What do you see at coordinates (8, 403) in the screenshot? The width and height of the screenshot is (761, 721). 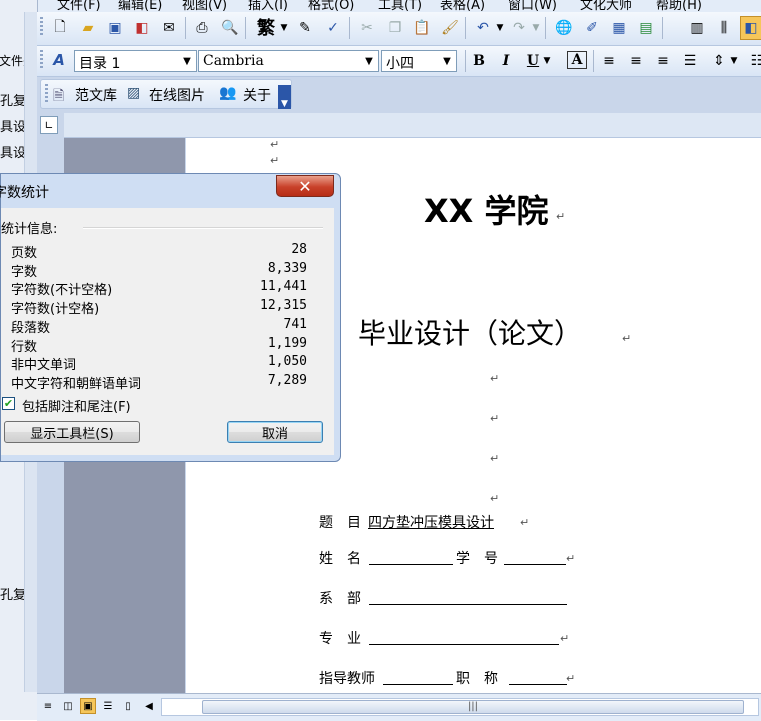 I see `include-notes-checkbox: ✔` at bounding box center [8, 403].